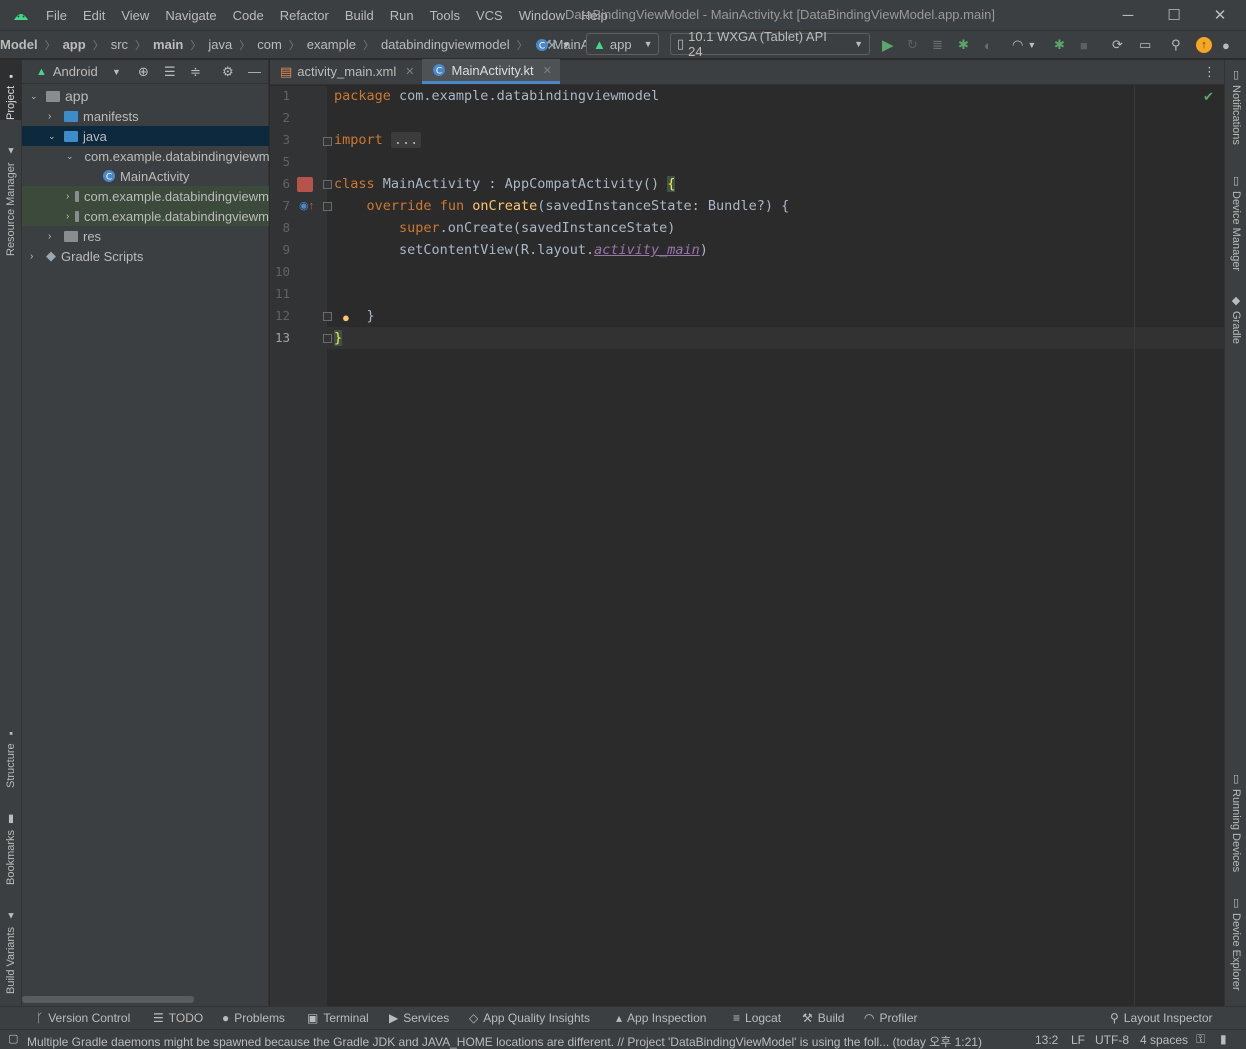 The height and width of the screenshot is (1049, 1246). I want to click on menu-code: Code, so click(248, 15).